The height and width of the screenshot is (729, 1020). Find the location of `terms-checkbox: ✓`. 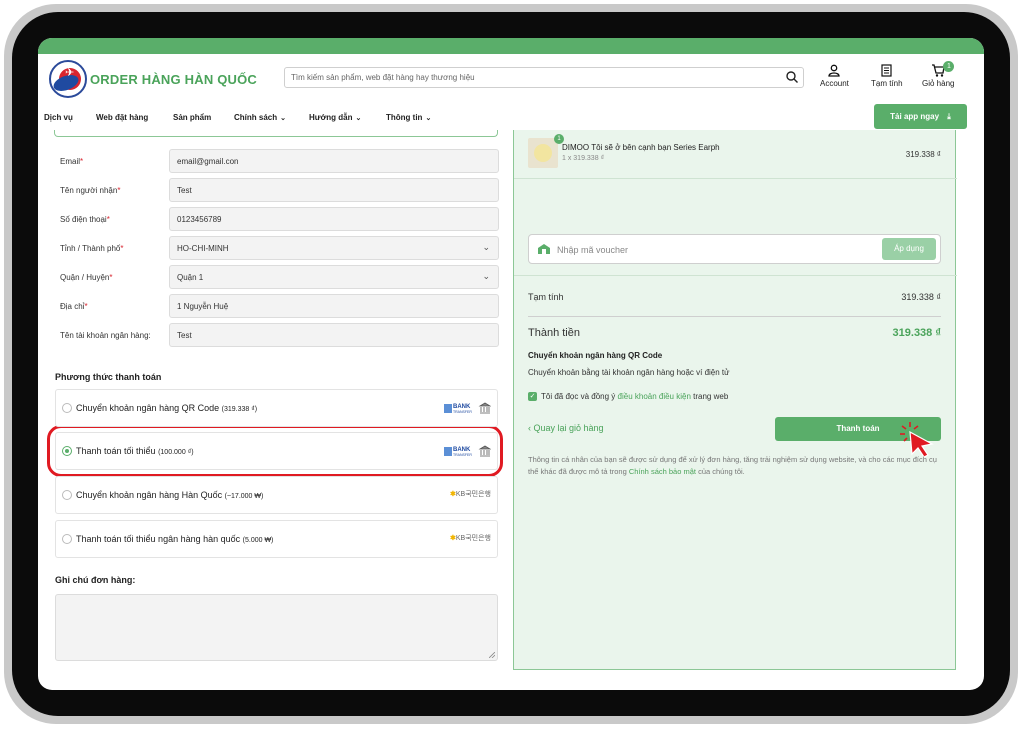

terms-checkbox: ✓ is located at coordinates (532, 397).